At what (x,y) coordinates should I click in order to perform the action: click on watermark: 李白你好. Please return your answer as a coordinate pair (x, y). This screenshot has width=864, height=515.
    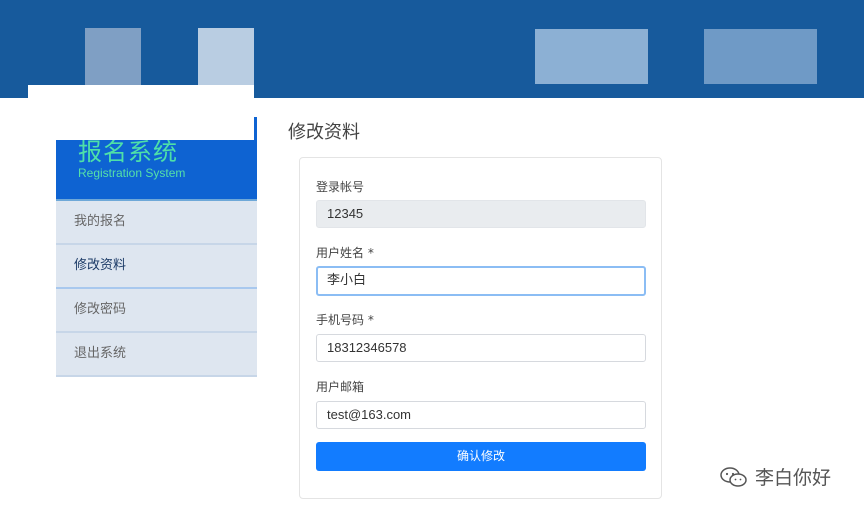
    Looking at the image, I should click on (775, 476).